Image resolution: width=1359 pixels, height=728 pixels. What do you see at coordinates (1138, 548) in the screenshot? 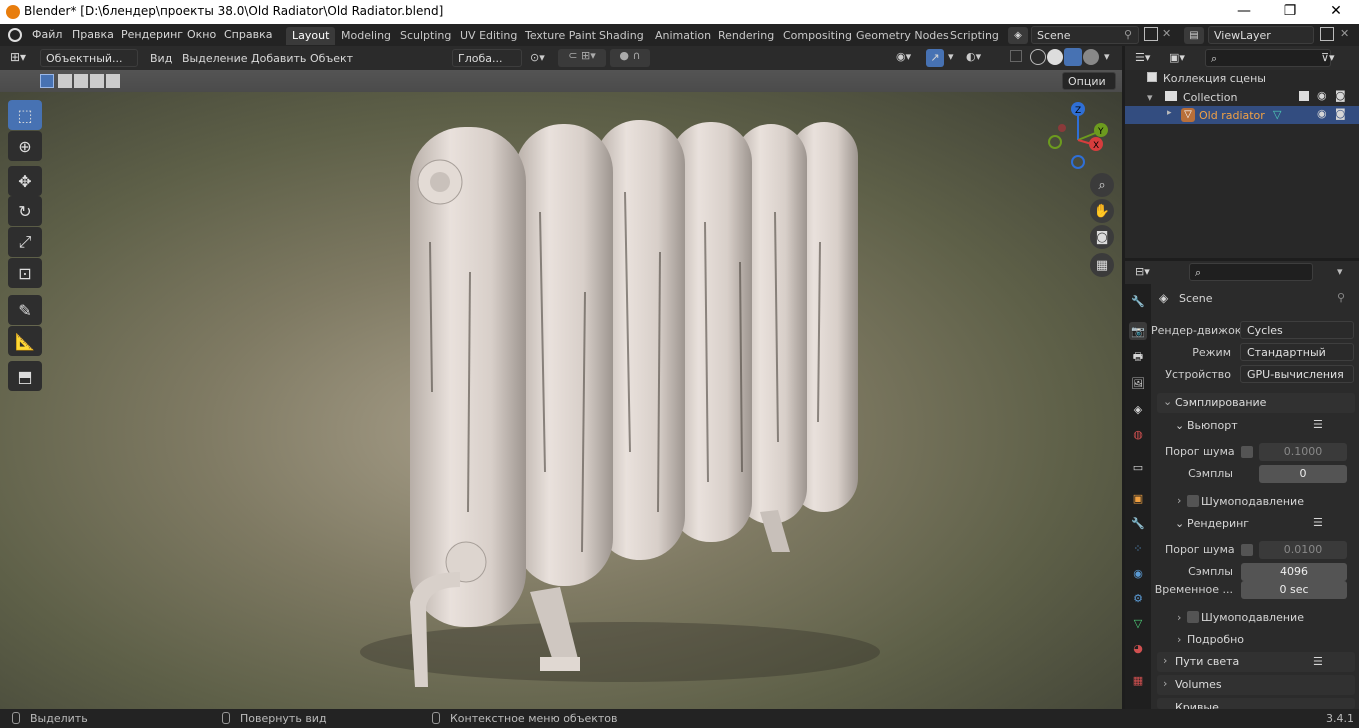
I see `particles-tab-icon: ⁘` at bounding box center [1138, 548].